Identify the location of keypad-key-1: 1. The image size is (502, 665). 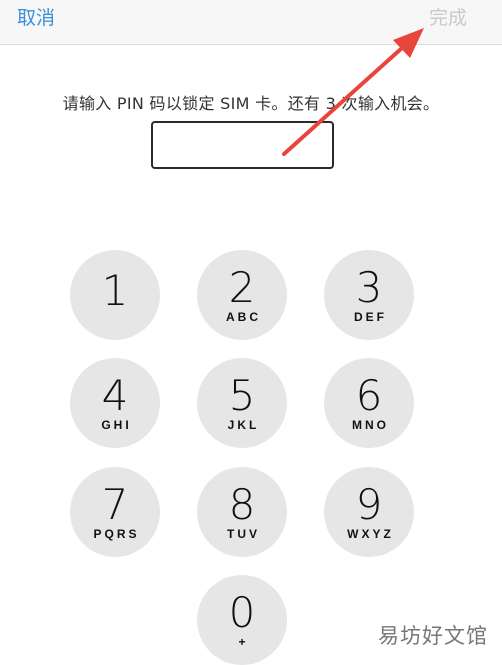
(115, 295).